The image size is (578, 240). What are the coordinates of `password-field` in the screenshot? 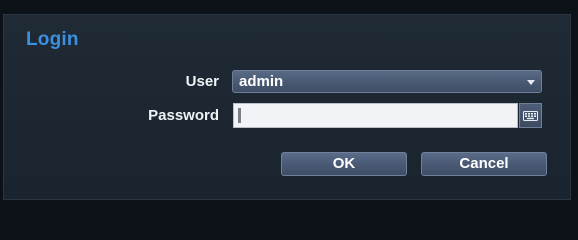 It's located at (375, 115).